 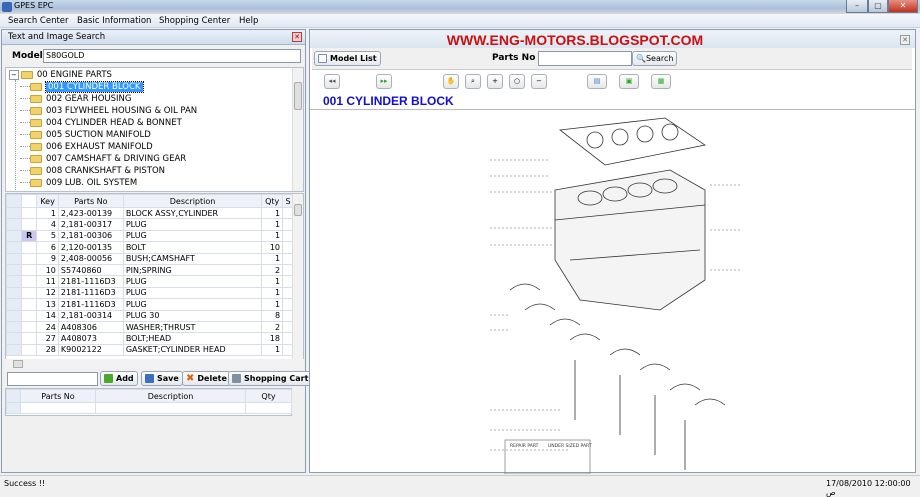 I want to click on cart-col-description: Description, so click(x=170, y=396).